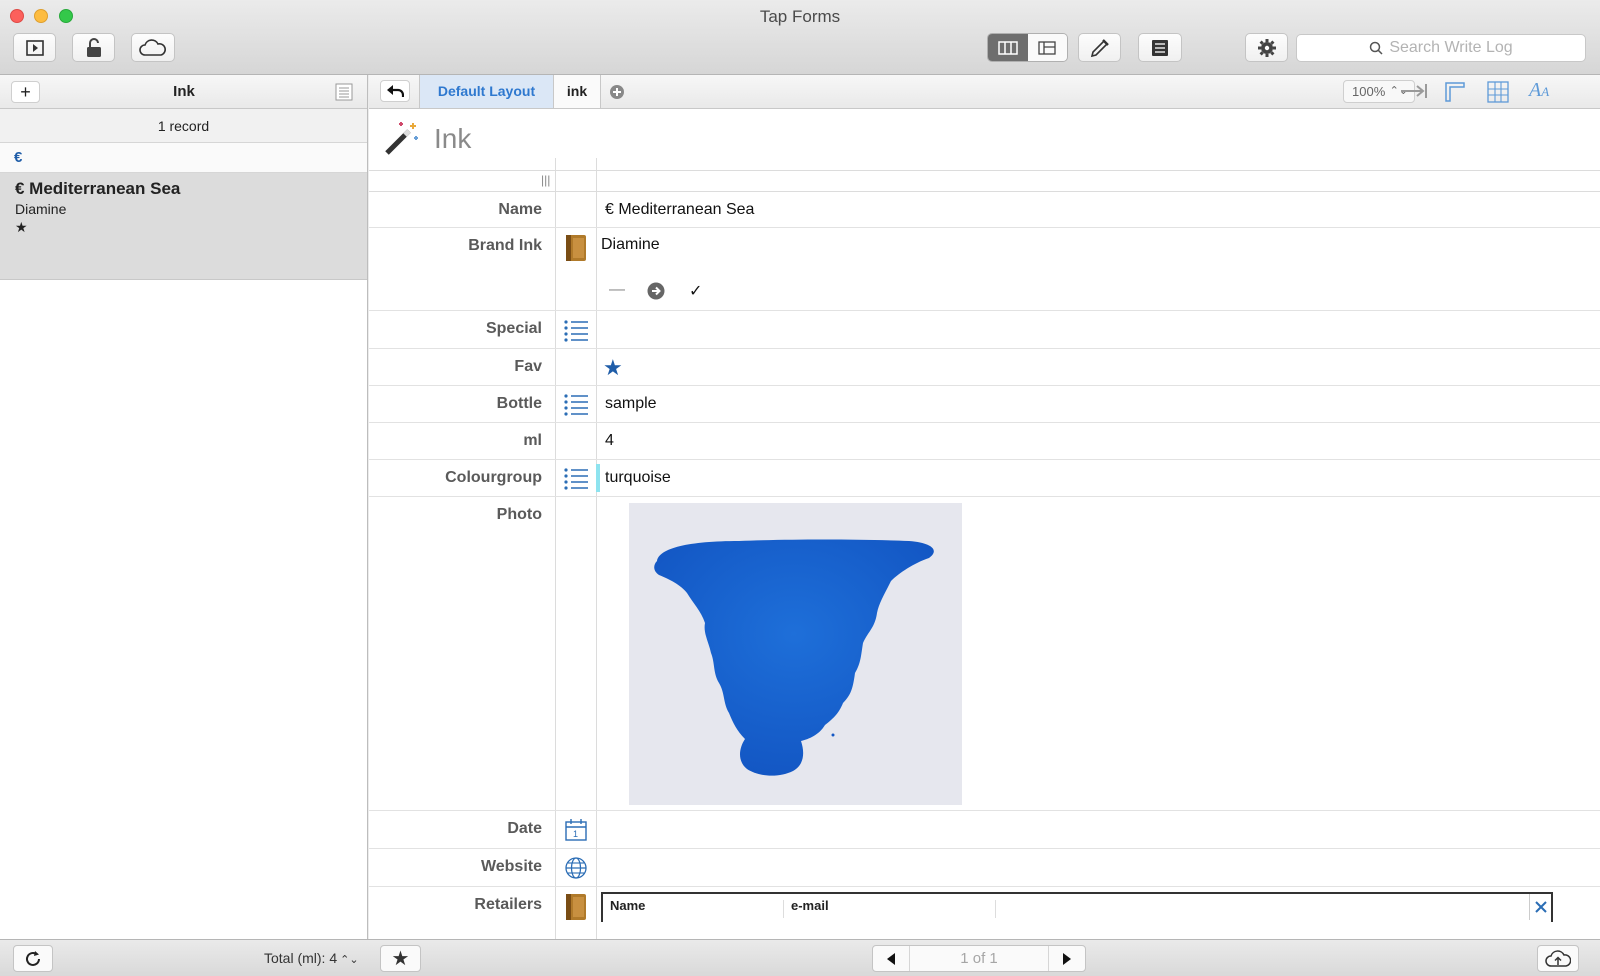 The image size is (1600, 976). Describe the element at coordinates (486, 91) in the screenshot. I see `tab-default-layout: Default Layout` at that location.